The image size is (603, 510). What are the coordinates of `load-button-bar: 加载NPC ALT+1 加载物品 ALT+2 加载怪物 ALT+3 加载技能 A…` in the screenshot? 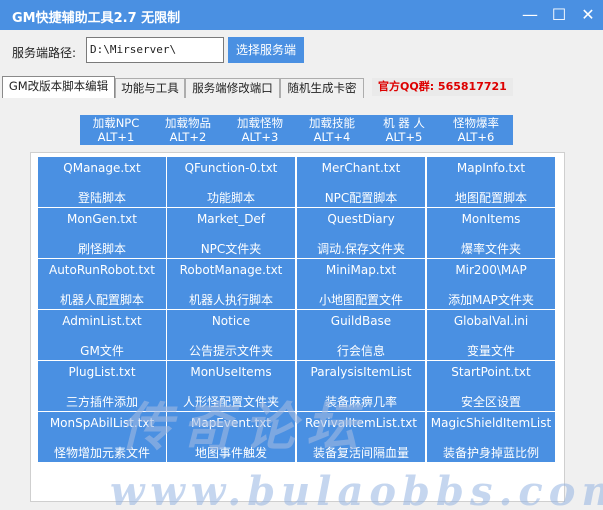 It's located at (296, 130).